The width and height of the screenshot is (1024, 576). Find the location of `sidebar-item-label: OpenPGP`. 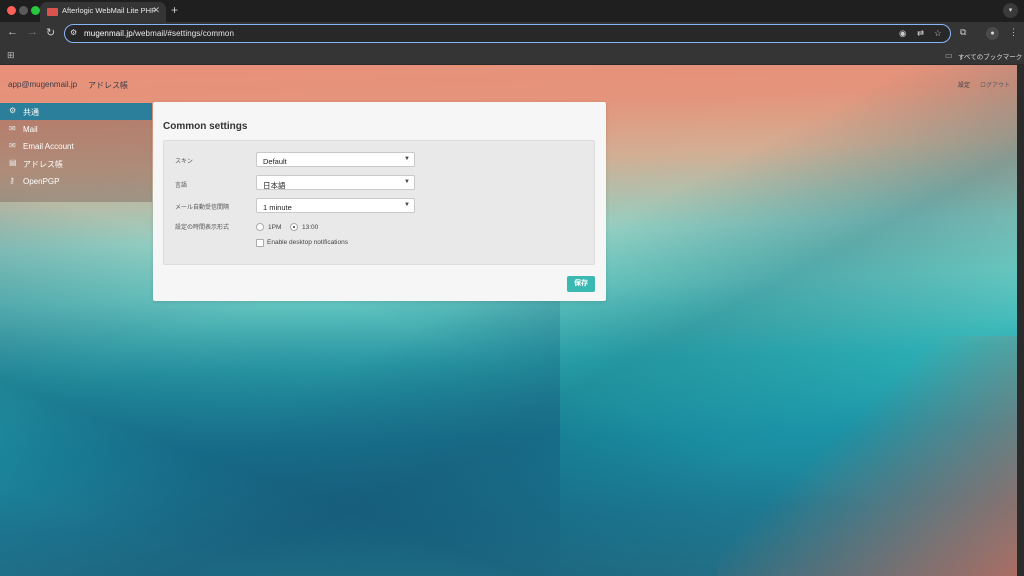

sidebar-item-label: OpenPGP is located at coordinates (41, 181).